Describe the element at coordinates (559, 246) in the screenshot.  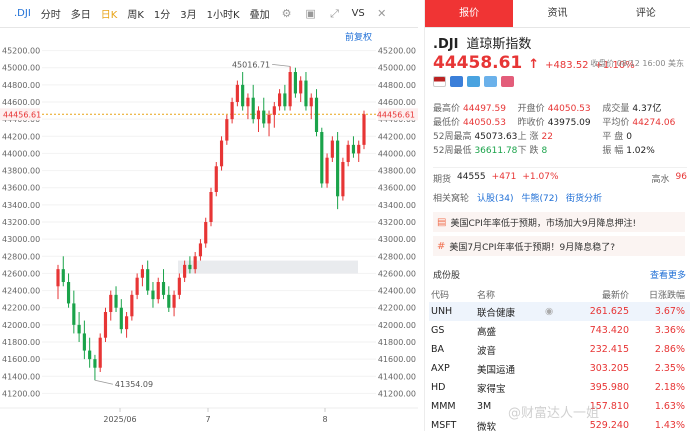
I see `news-item: # 美国7月CPI年率低于预期！9月降息稳了?` at that location.